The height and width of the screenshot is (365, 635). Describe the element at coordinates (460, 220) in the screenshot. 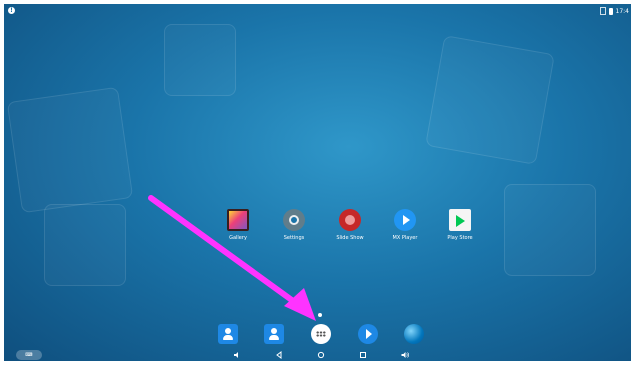

I see `play-store-icon` at that location.